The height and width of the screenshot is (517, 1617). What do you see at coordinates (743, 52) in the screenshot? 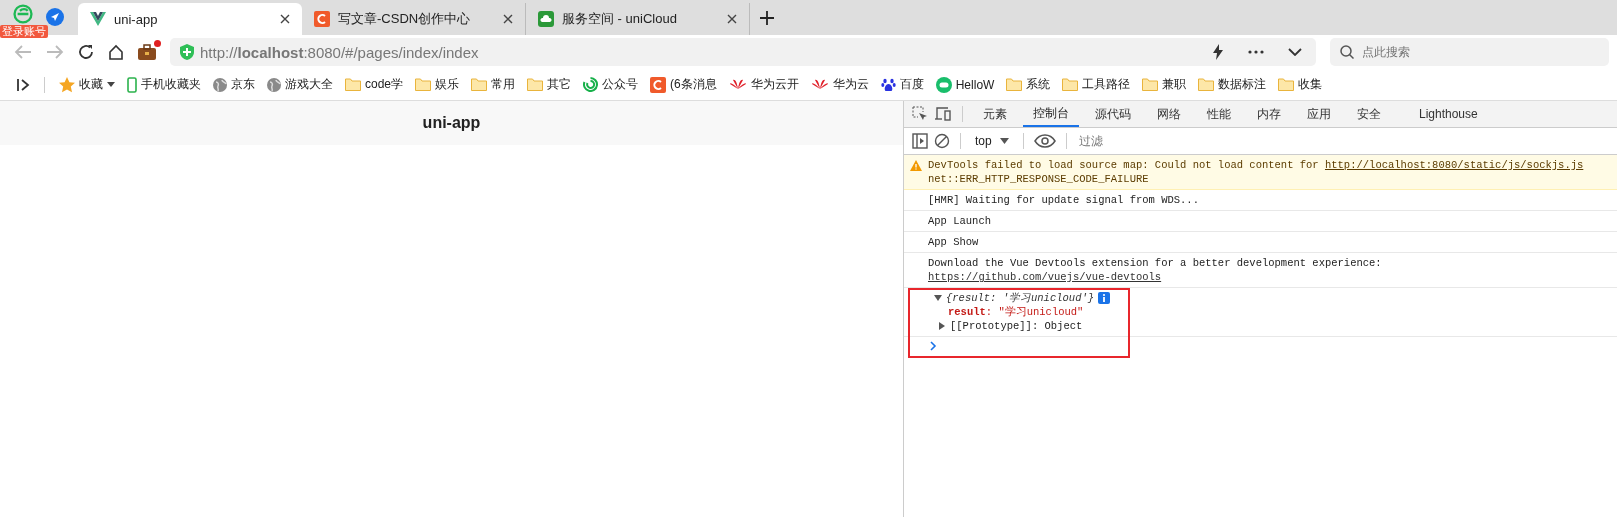
I see `address-field: http://localhost:8080/#/pages/index/index` at bounding box center [743, 52].